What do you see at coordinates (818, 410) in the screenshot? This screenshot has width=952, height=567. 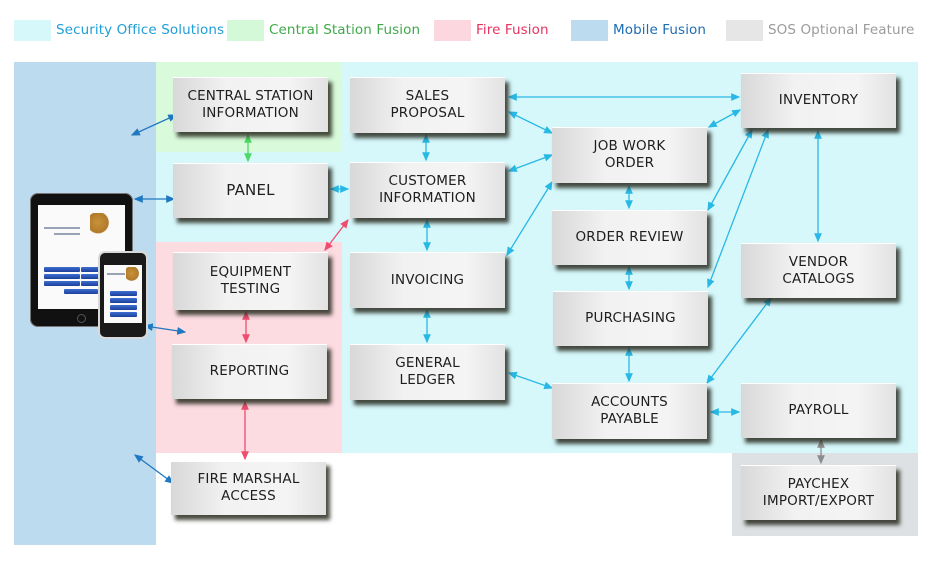 I see `payroll-box: PAYROLL` at bounding box center [818, 410].